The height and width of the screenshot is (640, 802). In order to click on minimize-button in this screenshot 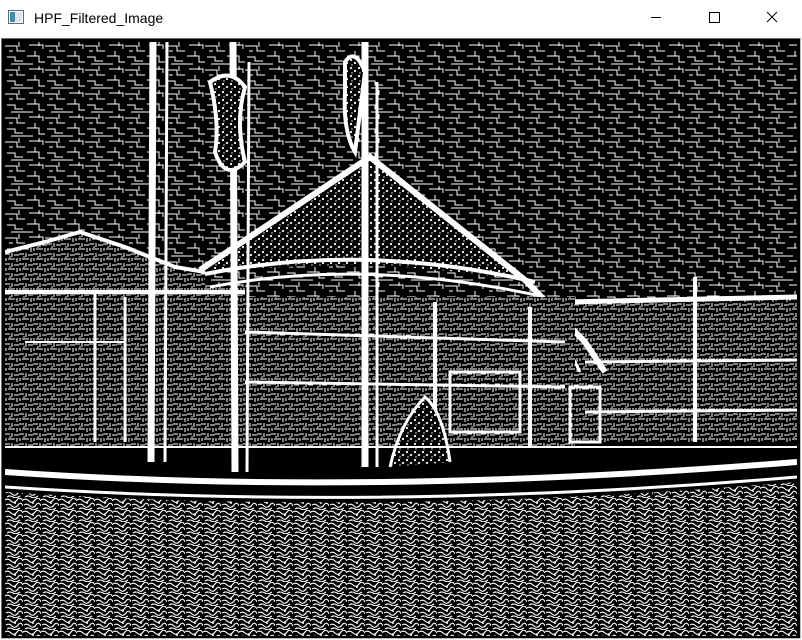, I will do `click(656, 17)`.